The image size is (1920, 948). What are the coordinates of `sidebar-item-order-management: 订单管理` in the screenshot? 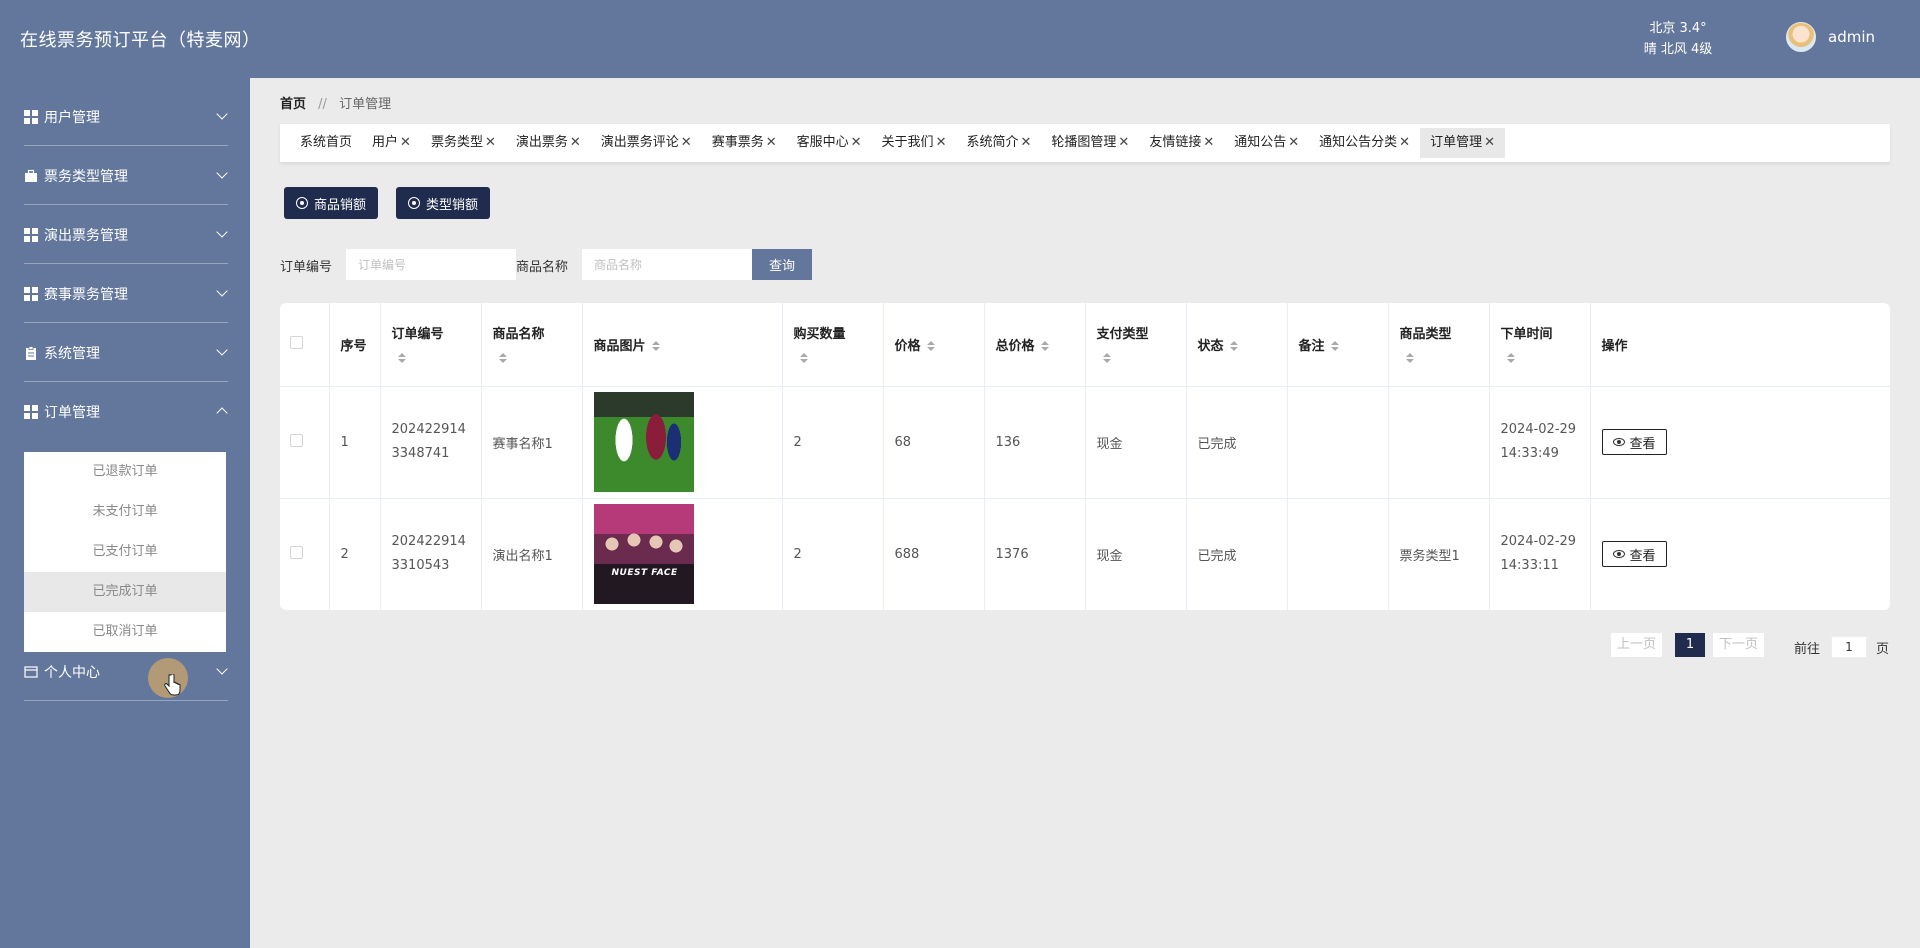 It's located at (126, 412).